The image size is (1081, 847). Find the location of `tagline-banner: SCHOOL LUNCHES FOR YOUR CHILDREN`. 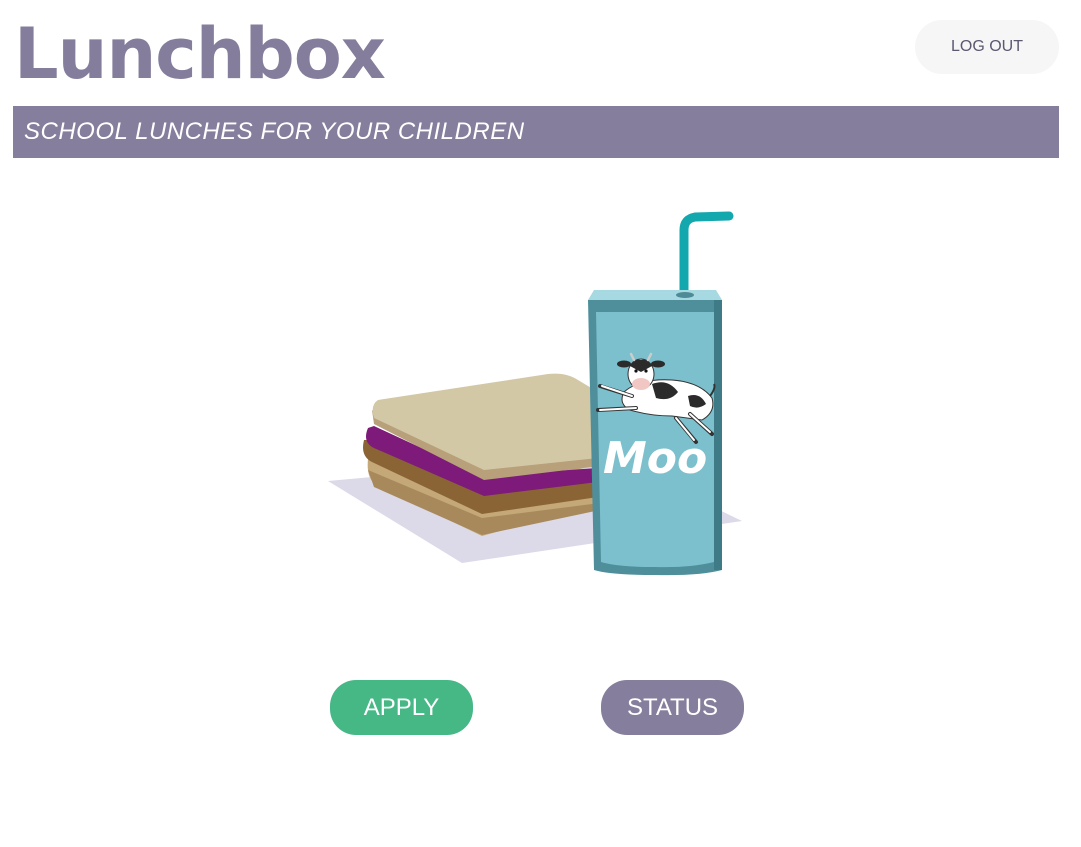

tagline-banner: SCHOOL LUNCHES FOR YOUR CHILDREN is located at coordinates (536, 132).